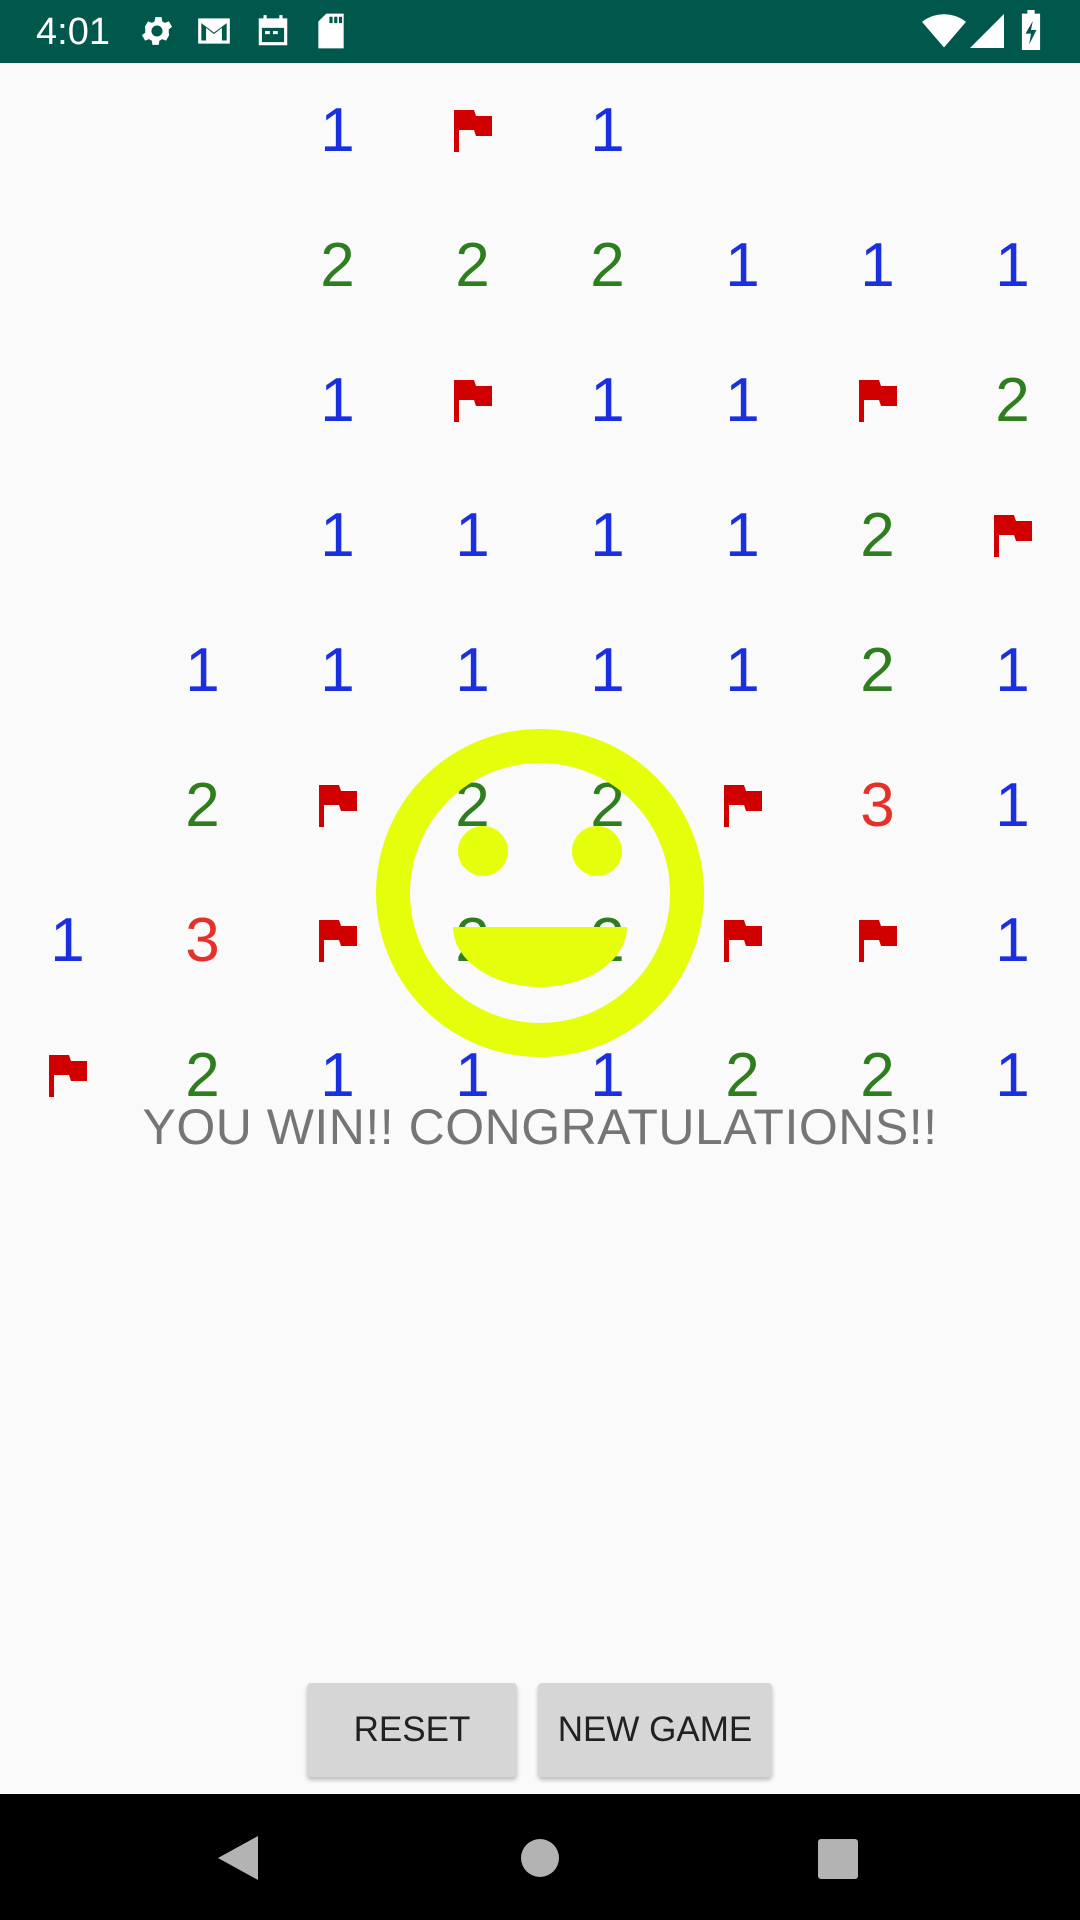 The height and width of the screenshot is (1920, 1080). Describe the element at coordinates (331, 33) in the screenshot. I see `sd-card-icon` at that location.